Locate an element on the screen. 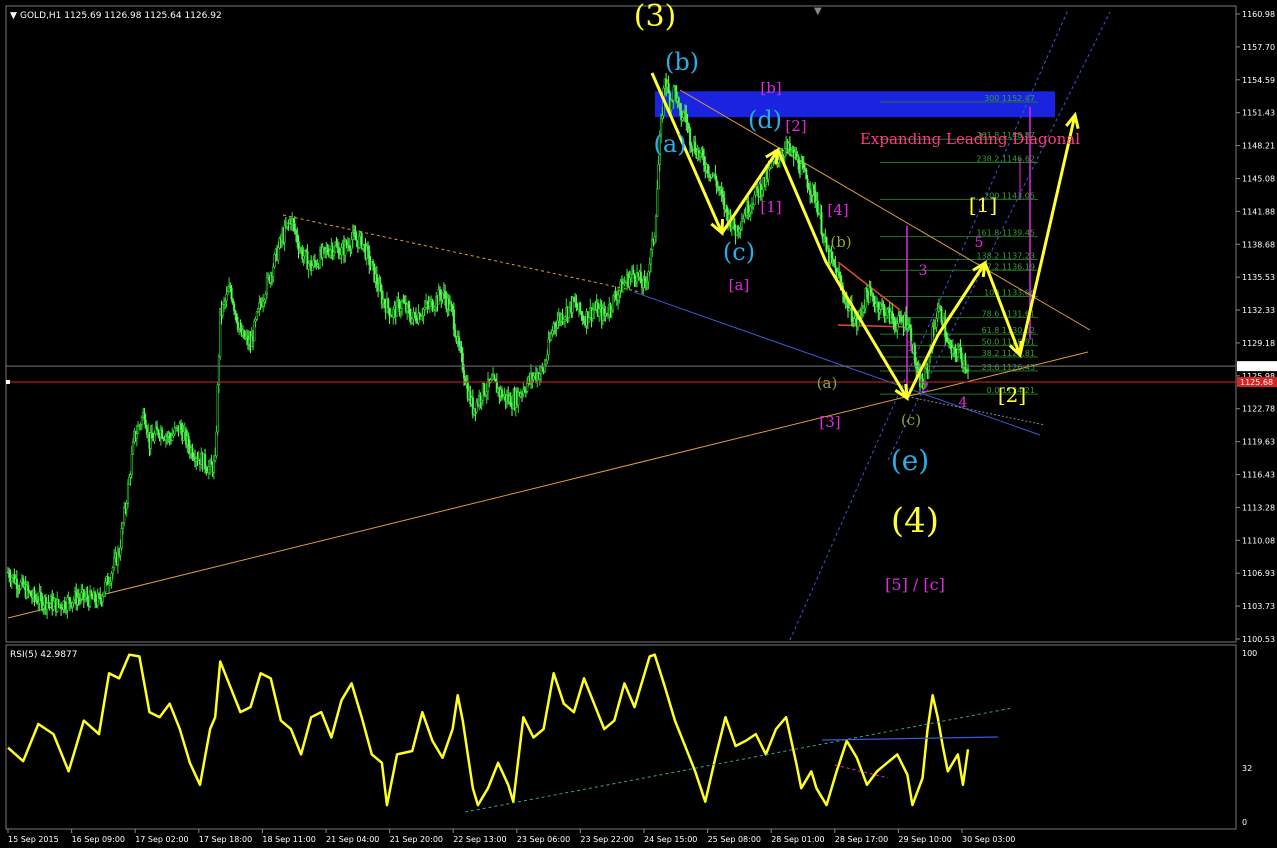 Image resolution: width=1277 pixels, height=848 pixels. rsi-tick-label: 32 is located at coordinates (1247, 768).